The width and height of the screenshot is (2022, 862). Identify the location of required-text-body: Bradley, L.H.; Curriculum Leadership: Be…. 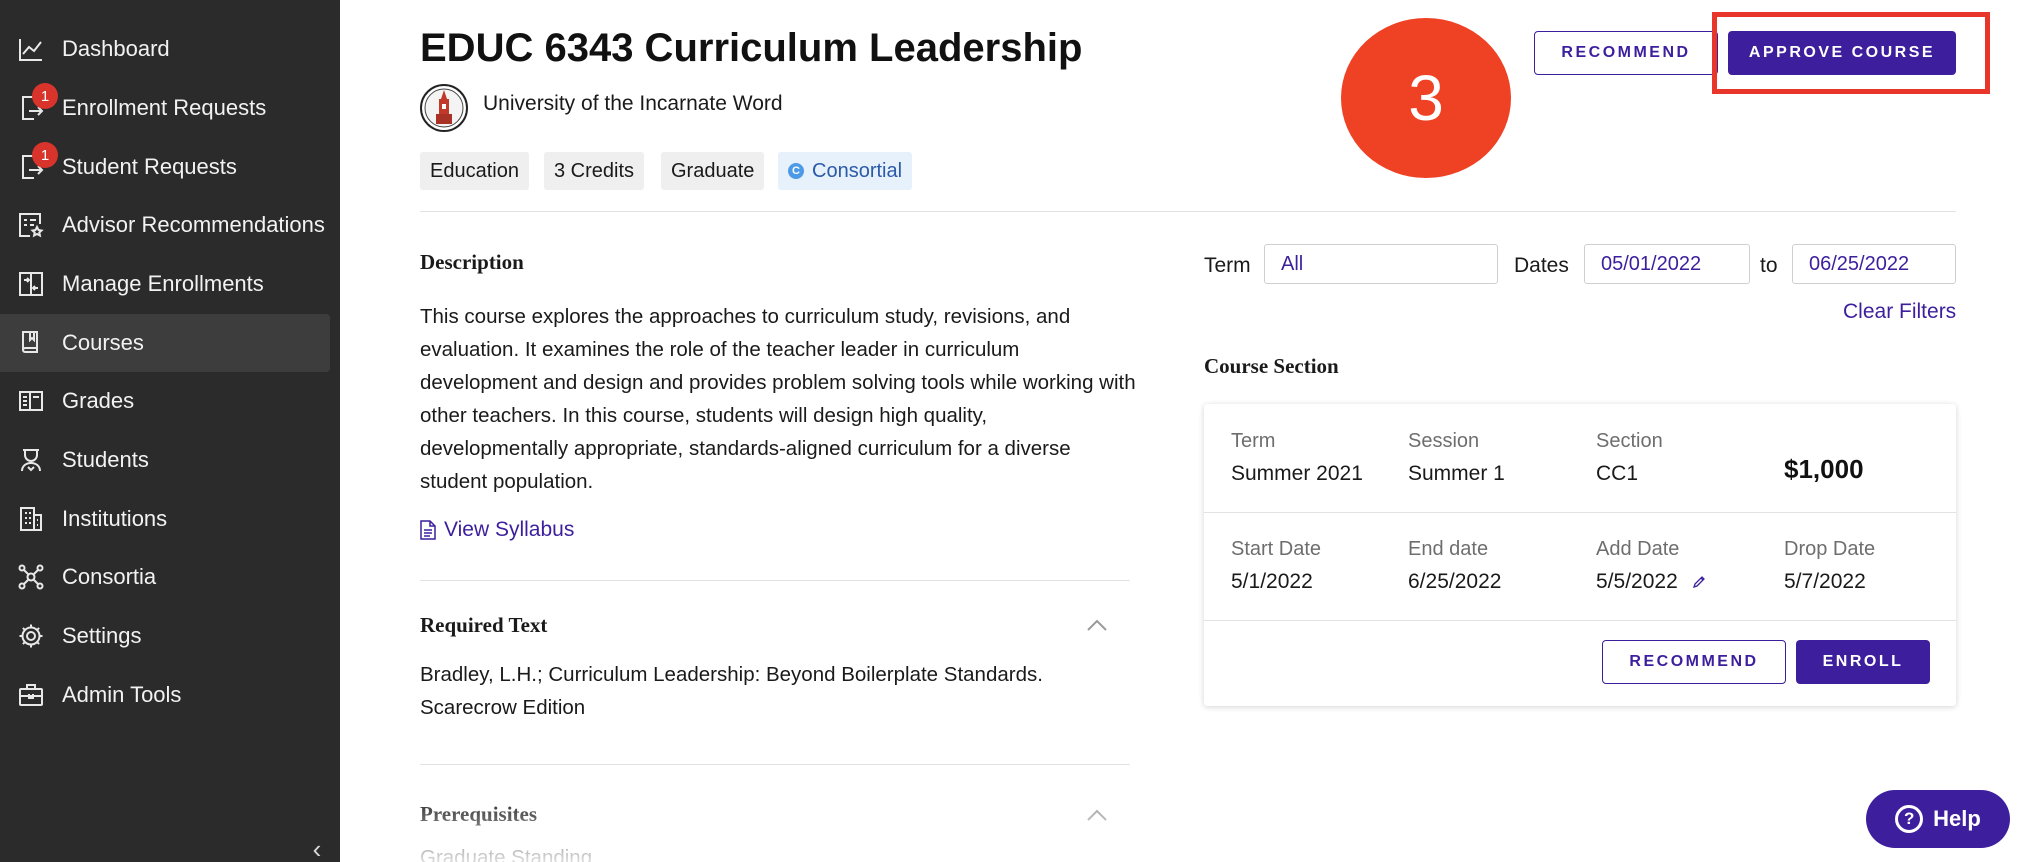
(731, 691).